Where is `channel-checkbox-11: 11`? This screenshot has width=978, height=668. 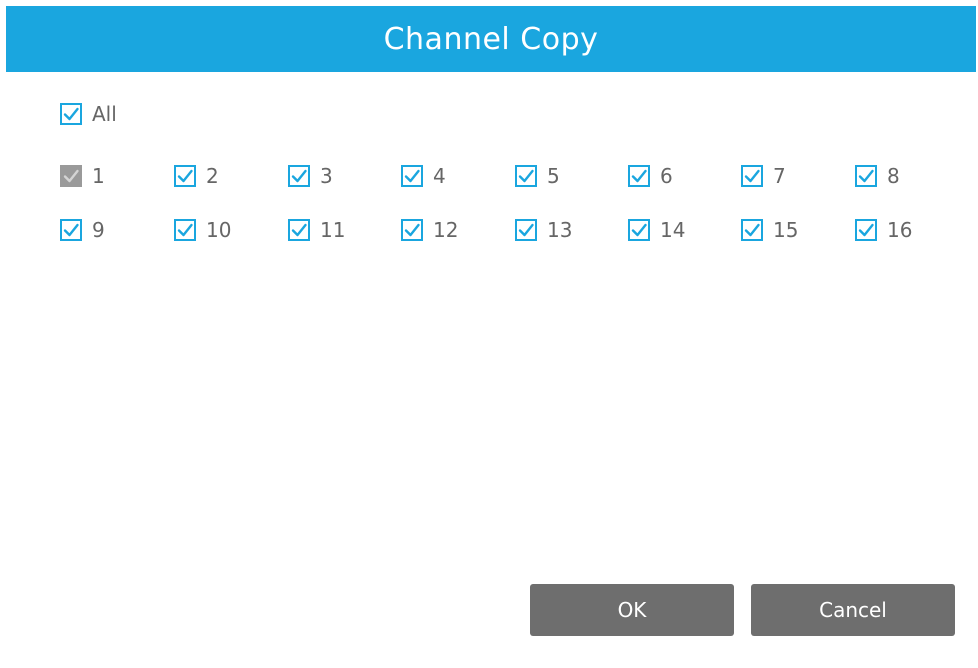 channel-checkbox-11: 11 is located at coordinates (316, 230).